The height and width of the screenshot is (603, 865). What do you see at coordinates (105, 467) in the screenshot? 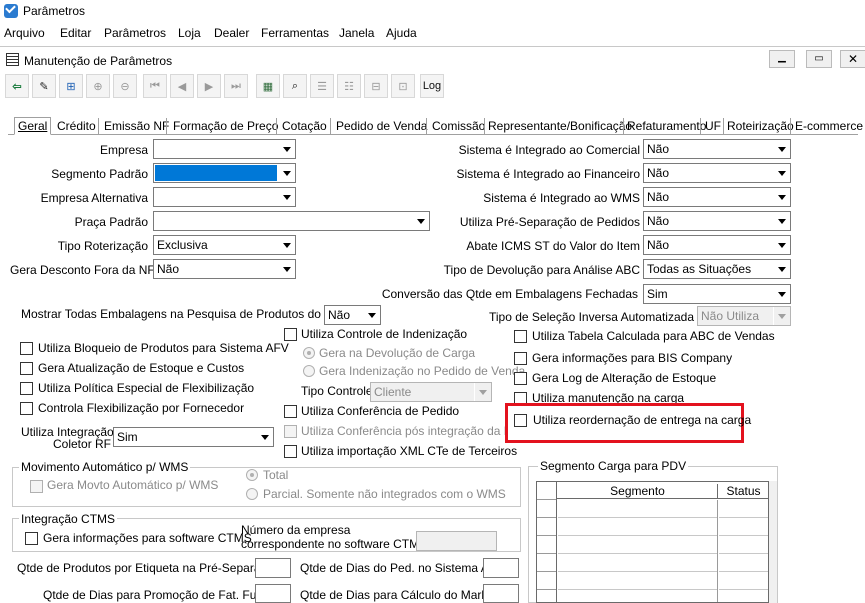
I see `wms-group-title: Movimento Automático p/ WMS` at bounding box center [105, 467].